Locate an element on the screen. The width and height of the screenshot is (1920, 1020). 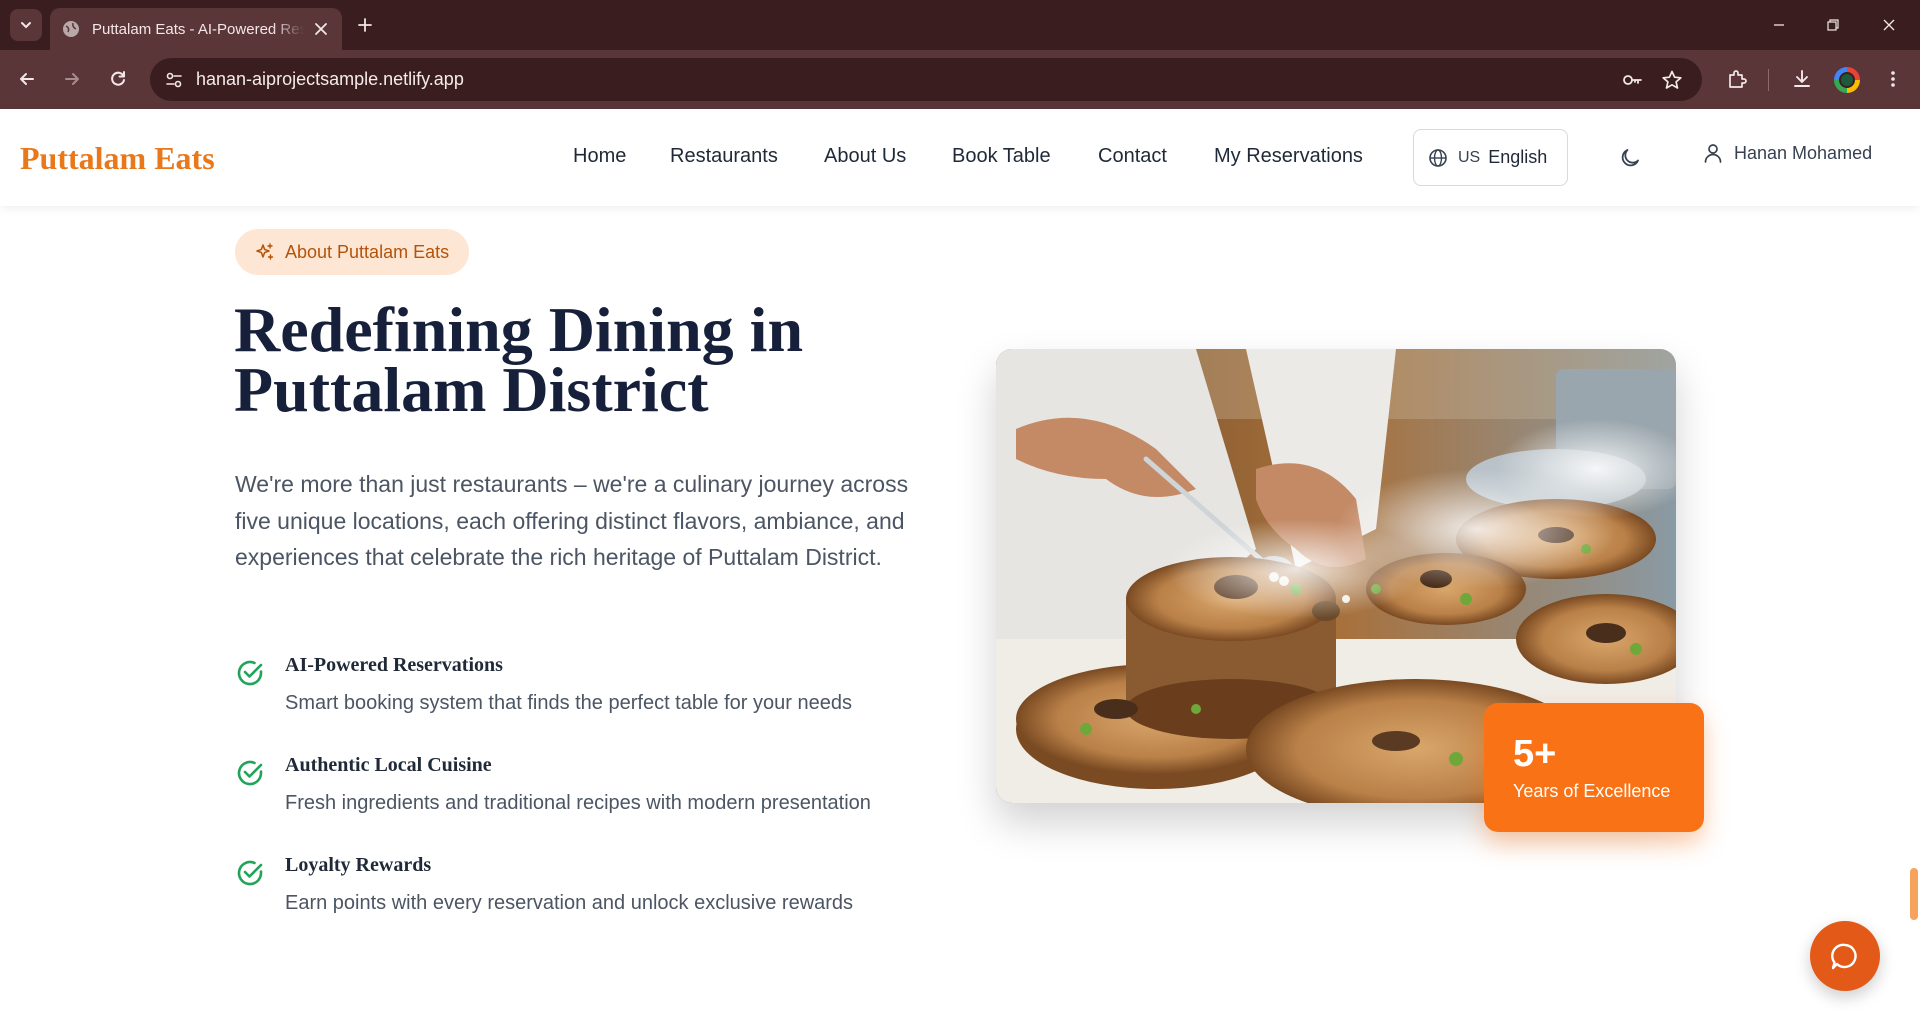
reload-button is located at coordinates (118, 79).